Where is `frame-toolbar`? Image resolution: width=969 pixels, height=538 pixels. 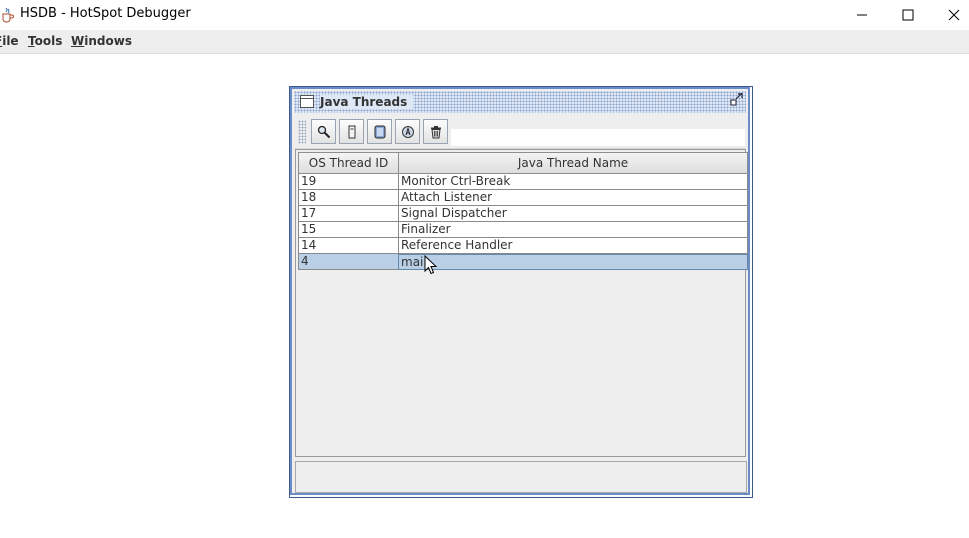
frame-toolbar is located at coordinates (520, 132).